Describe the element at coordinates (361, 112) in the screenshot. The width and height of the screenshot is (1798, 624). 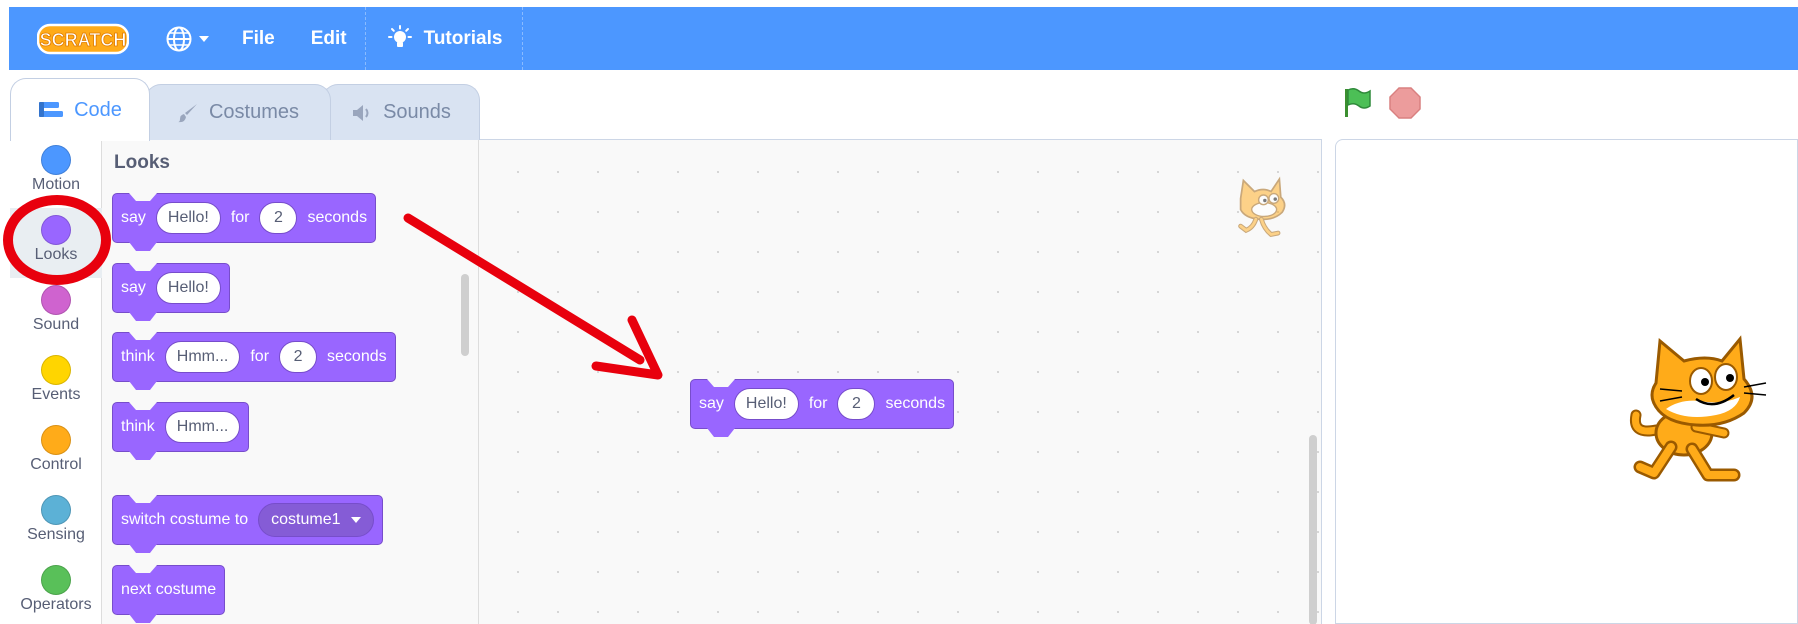
I see `speaker-icon` at that location.